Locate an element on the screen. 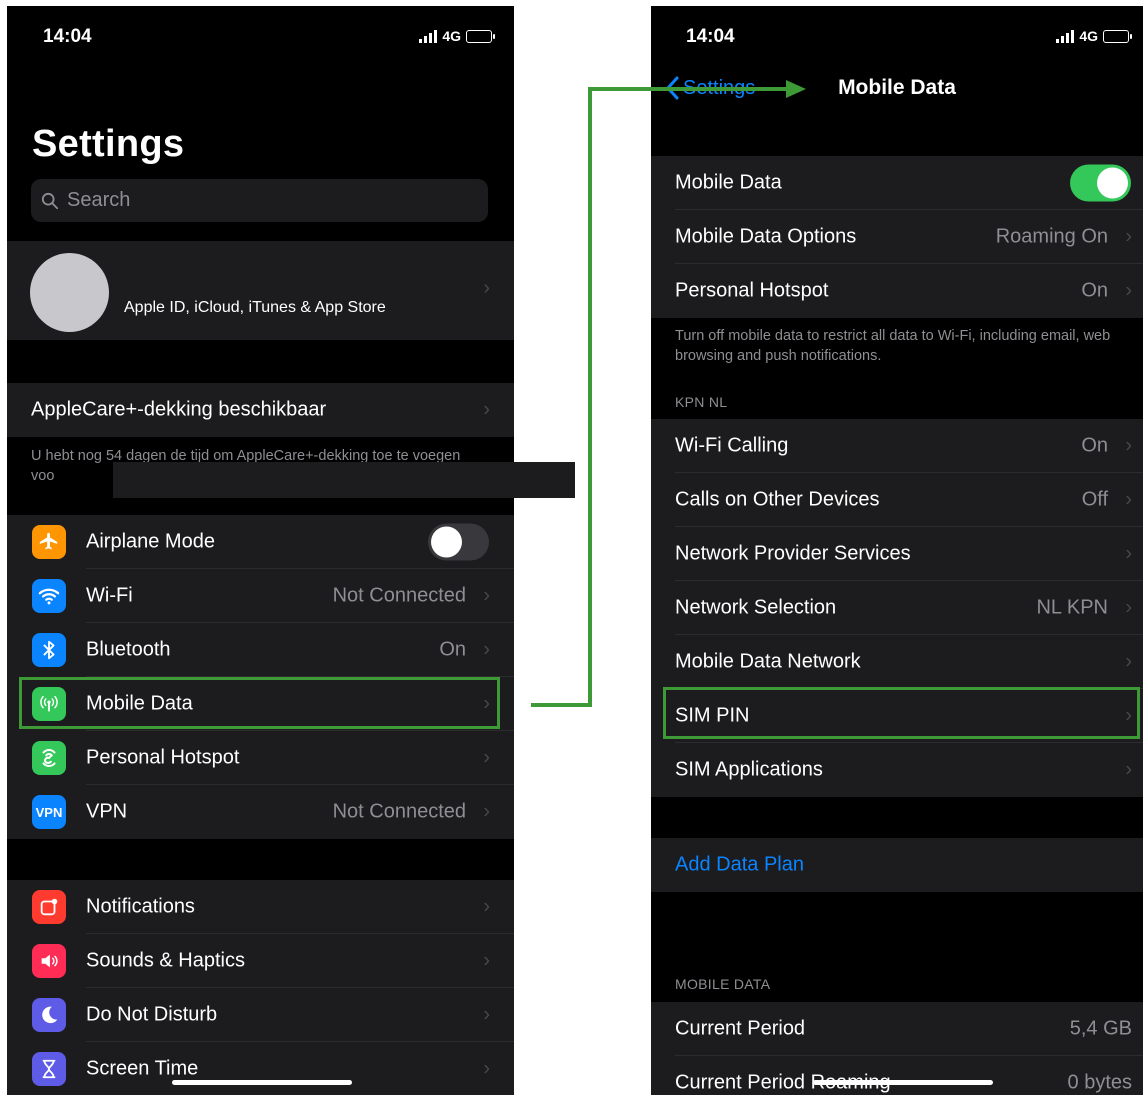  arrow-head-icon is located at coordinates (796, 89).